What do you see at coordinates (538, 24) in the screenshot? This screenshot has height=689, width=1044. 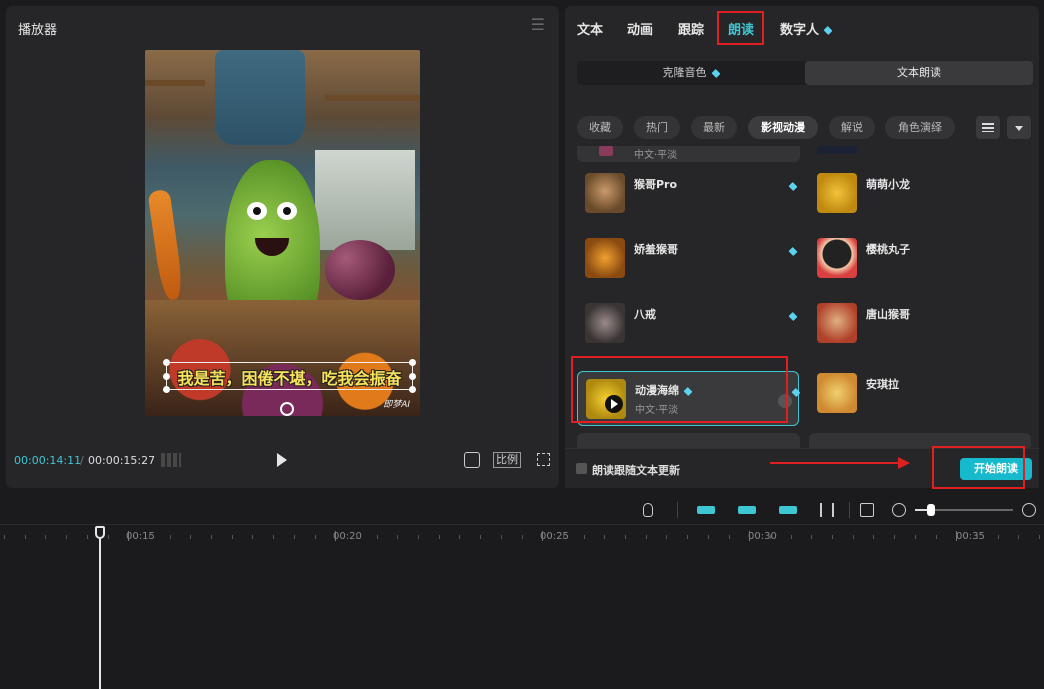 I see `menu-icon: ☰` at bounding box center [538, 24].